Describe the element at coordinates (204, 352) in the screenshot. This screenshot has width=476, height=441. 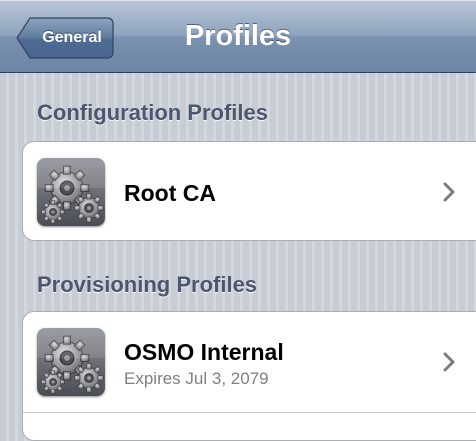
I see `profile-title: OSMO Internal` at that location.